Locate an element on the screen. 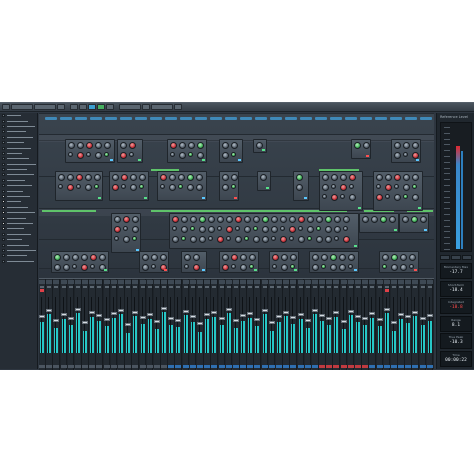 This screenshot has height=474, width=474. toolbar-button is located at coordinates (45, 107).